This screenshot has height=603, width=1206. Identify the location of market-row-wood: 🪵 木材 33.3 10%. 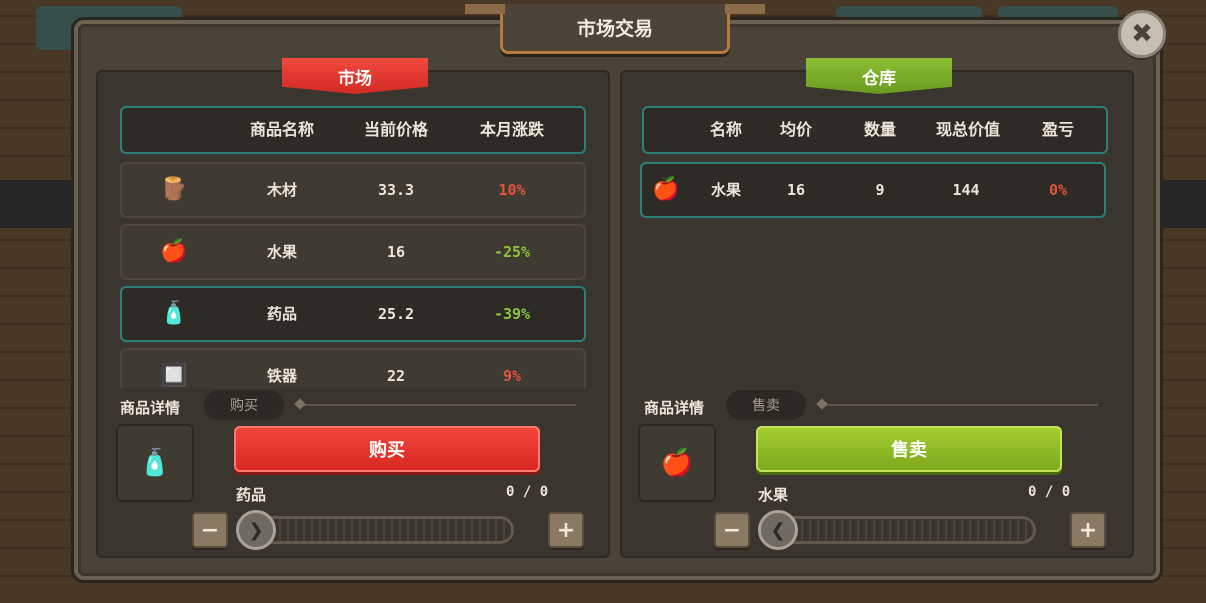
(353, 190).